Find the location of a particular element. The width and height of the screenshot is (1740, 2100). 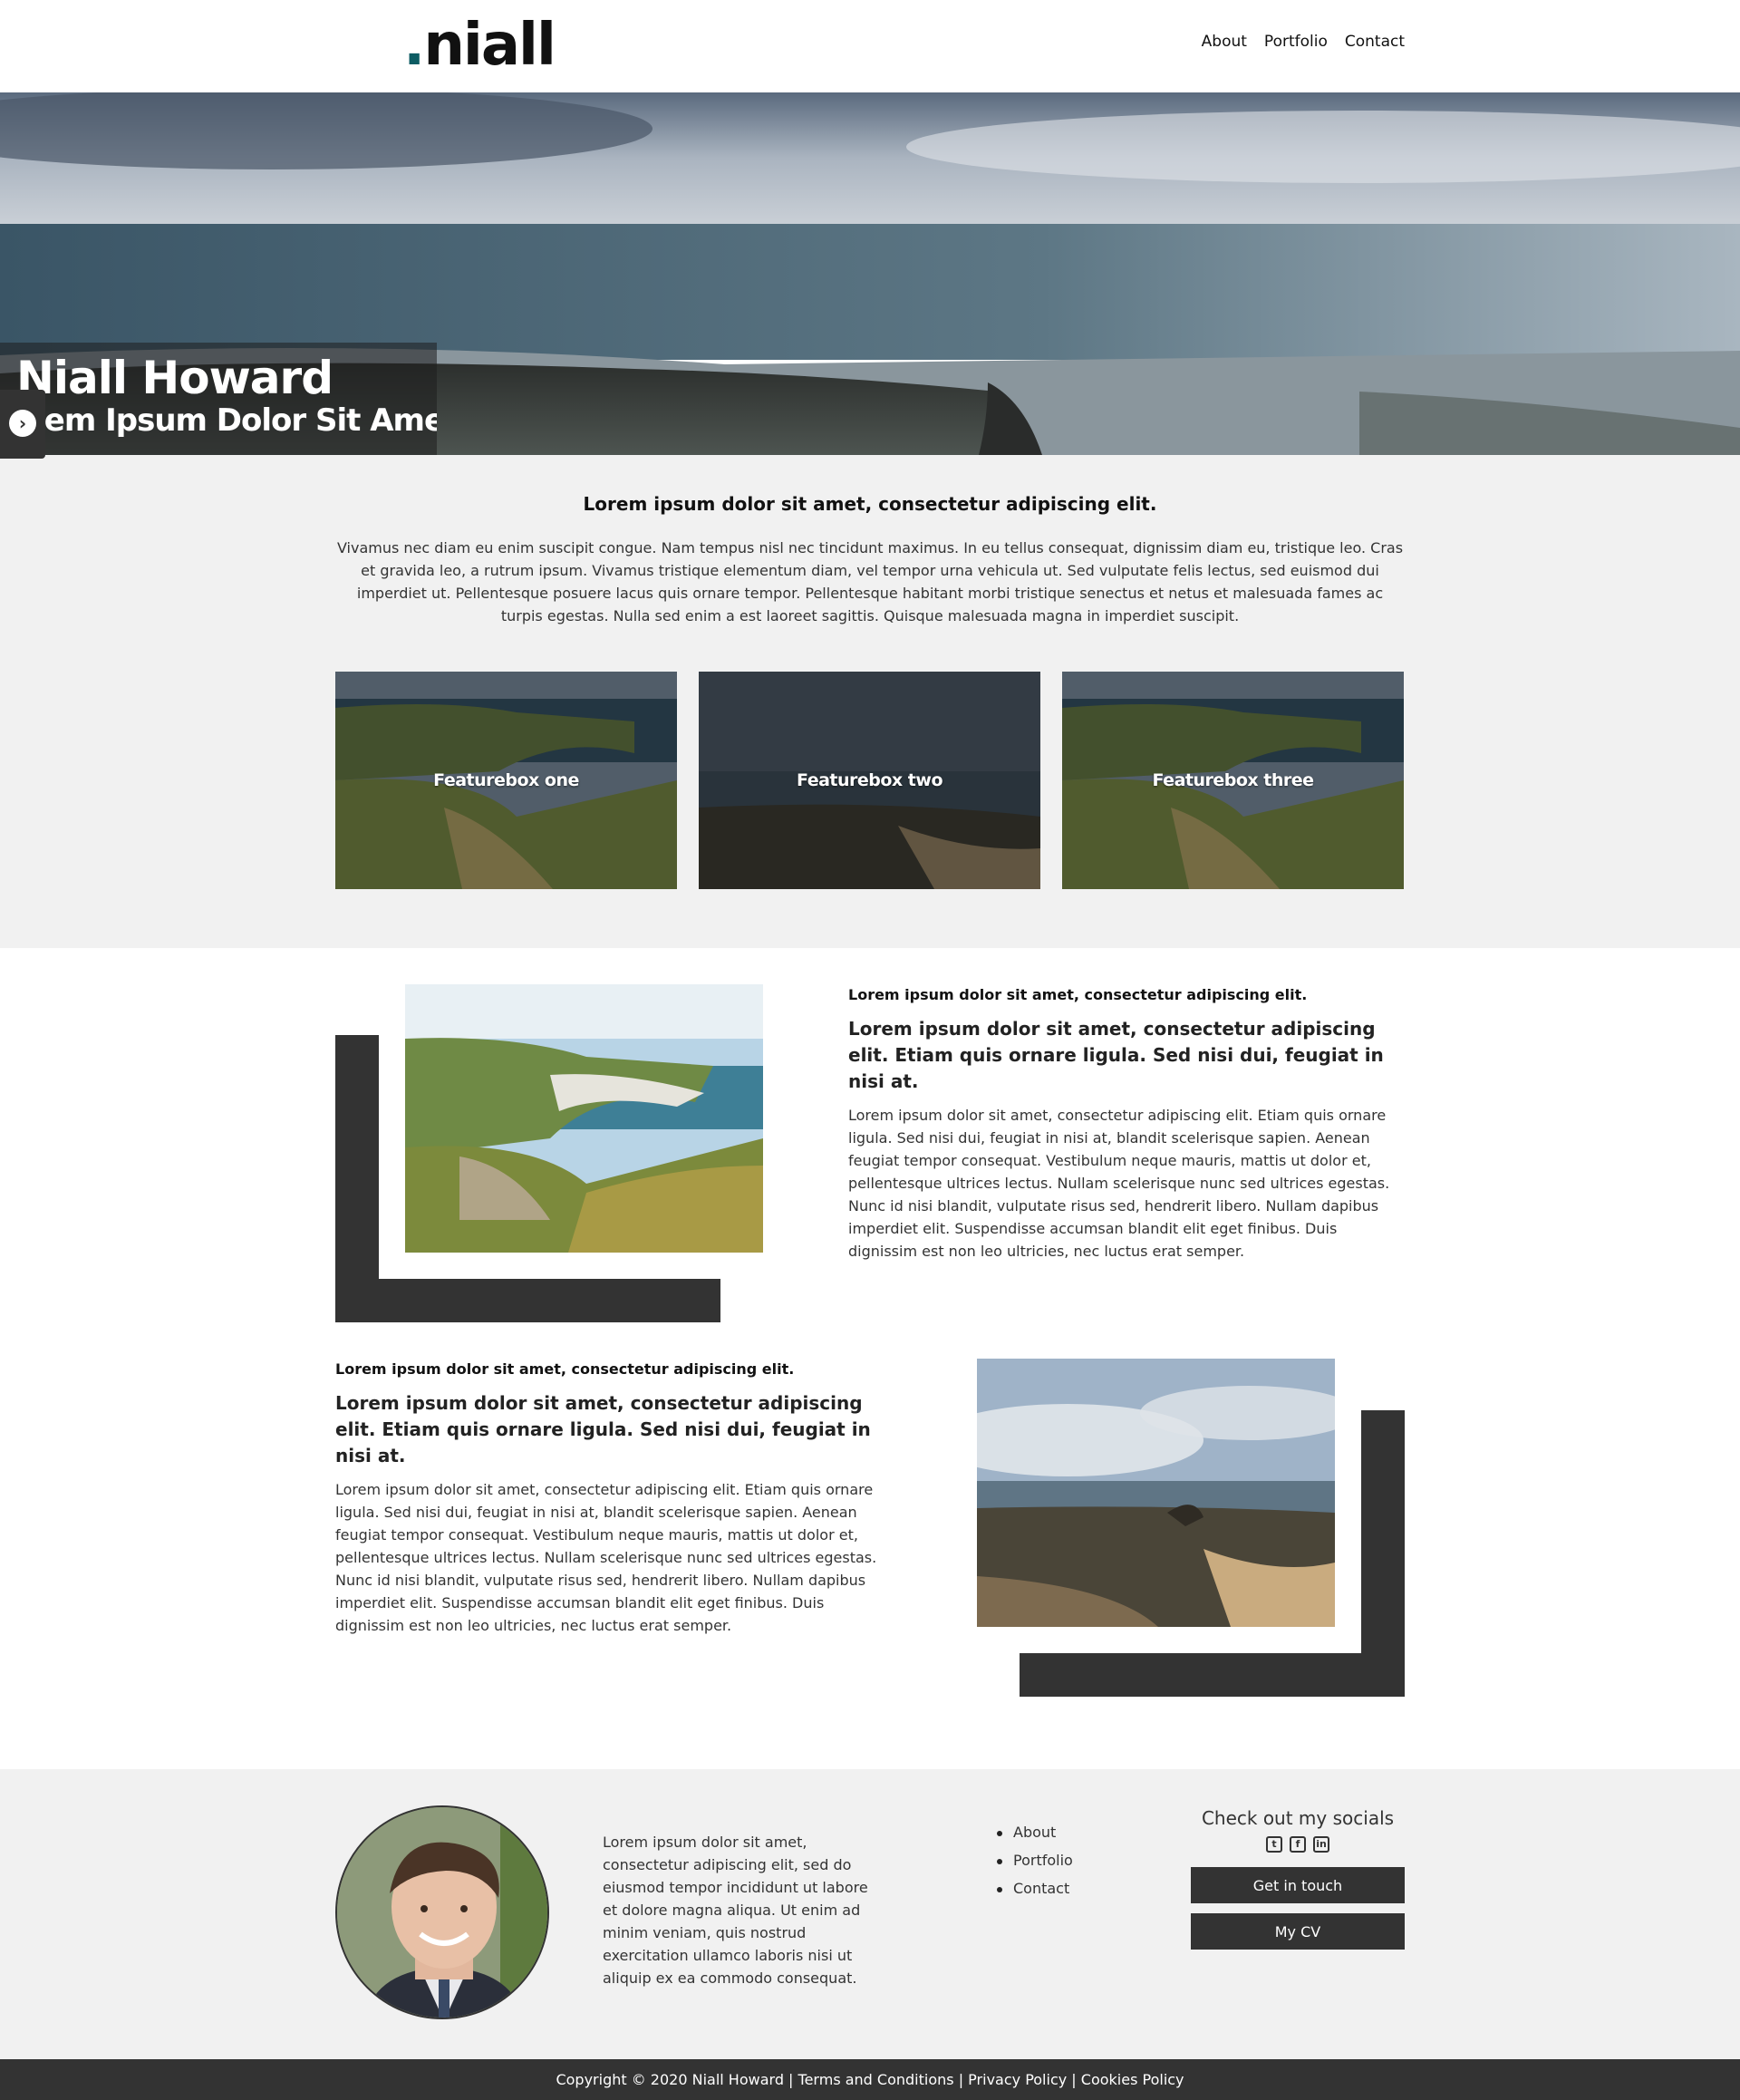

featurebox-one: Featurebox one is located at coordinates (506, 780).